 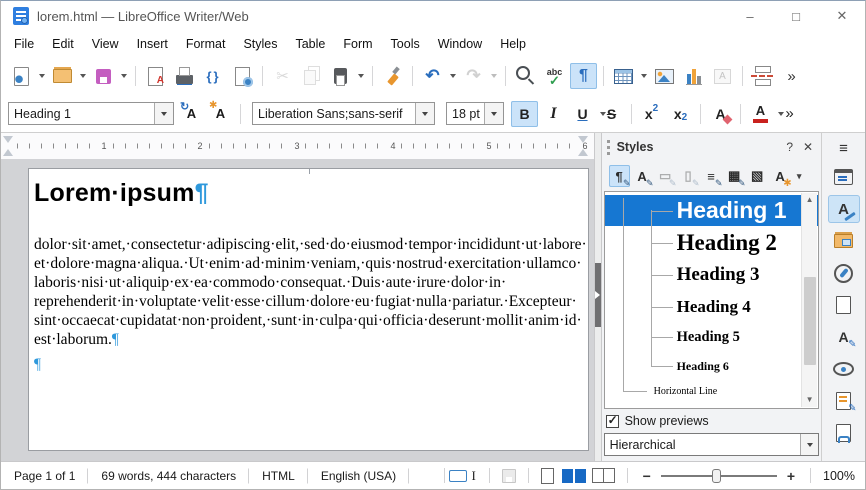 I want to click on sidebar-tab-design, so click(x=844, y=433).